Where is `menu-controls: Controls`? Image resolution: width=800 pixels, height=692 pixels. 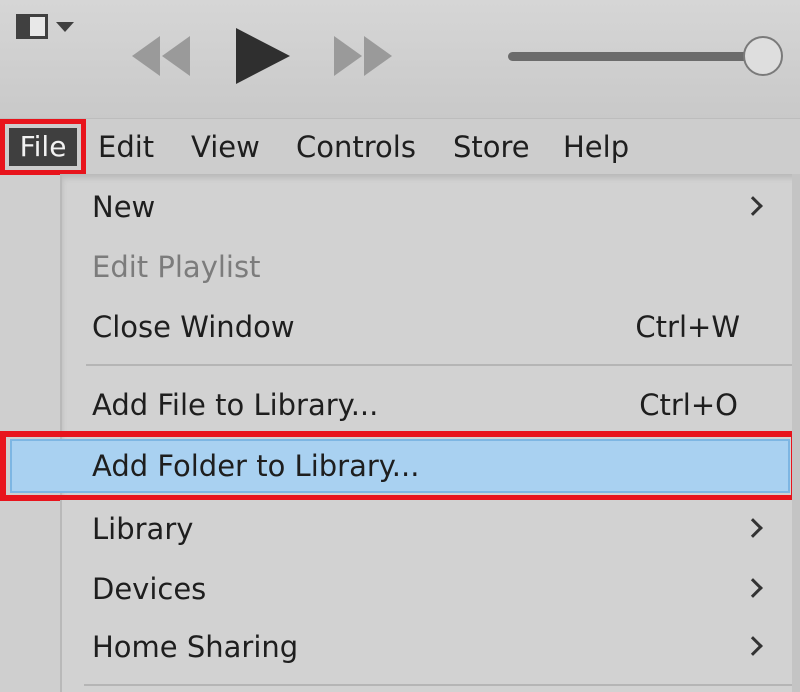
menu-controls: Controls is located at coordinates (356, 147).